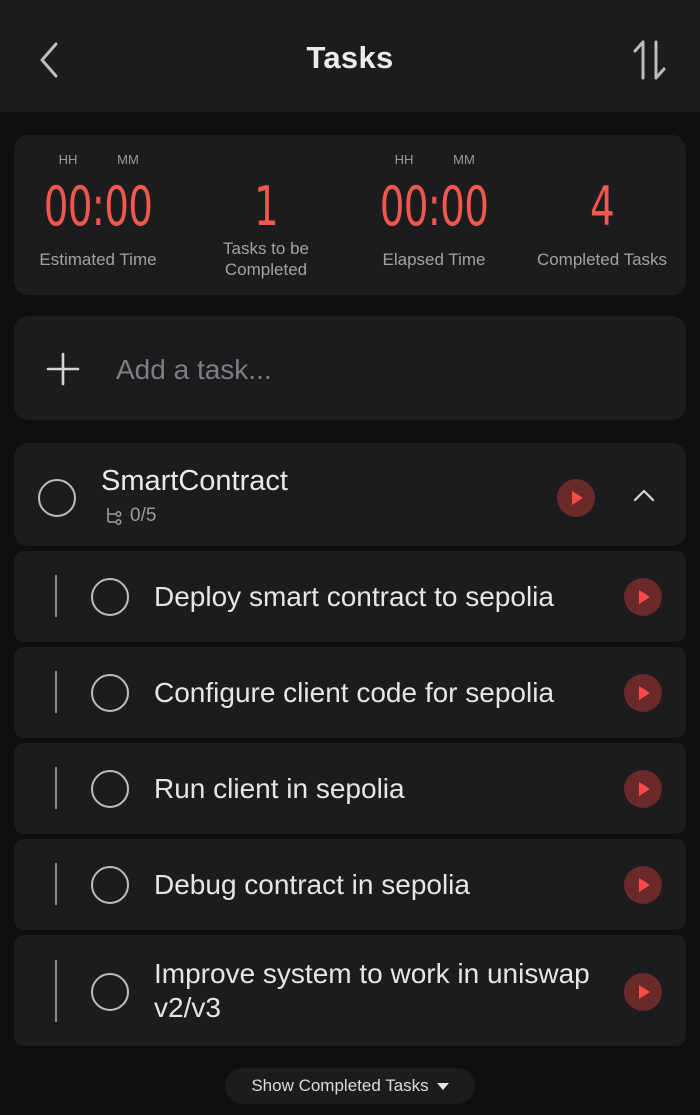 The width and height of the screenshot is (700, 1115). I want to click on add-task-input, so click(386, 370).